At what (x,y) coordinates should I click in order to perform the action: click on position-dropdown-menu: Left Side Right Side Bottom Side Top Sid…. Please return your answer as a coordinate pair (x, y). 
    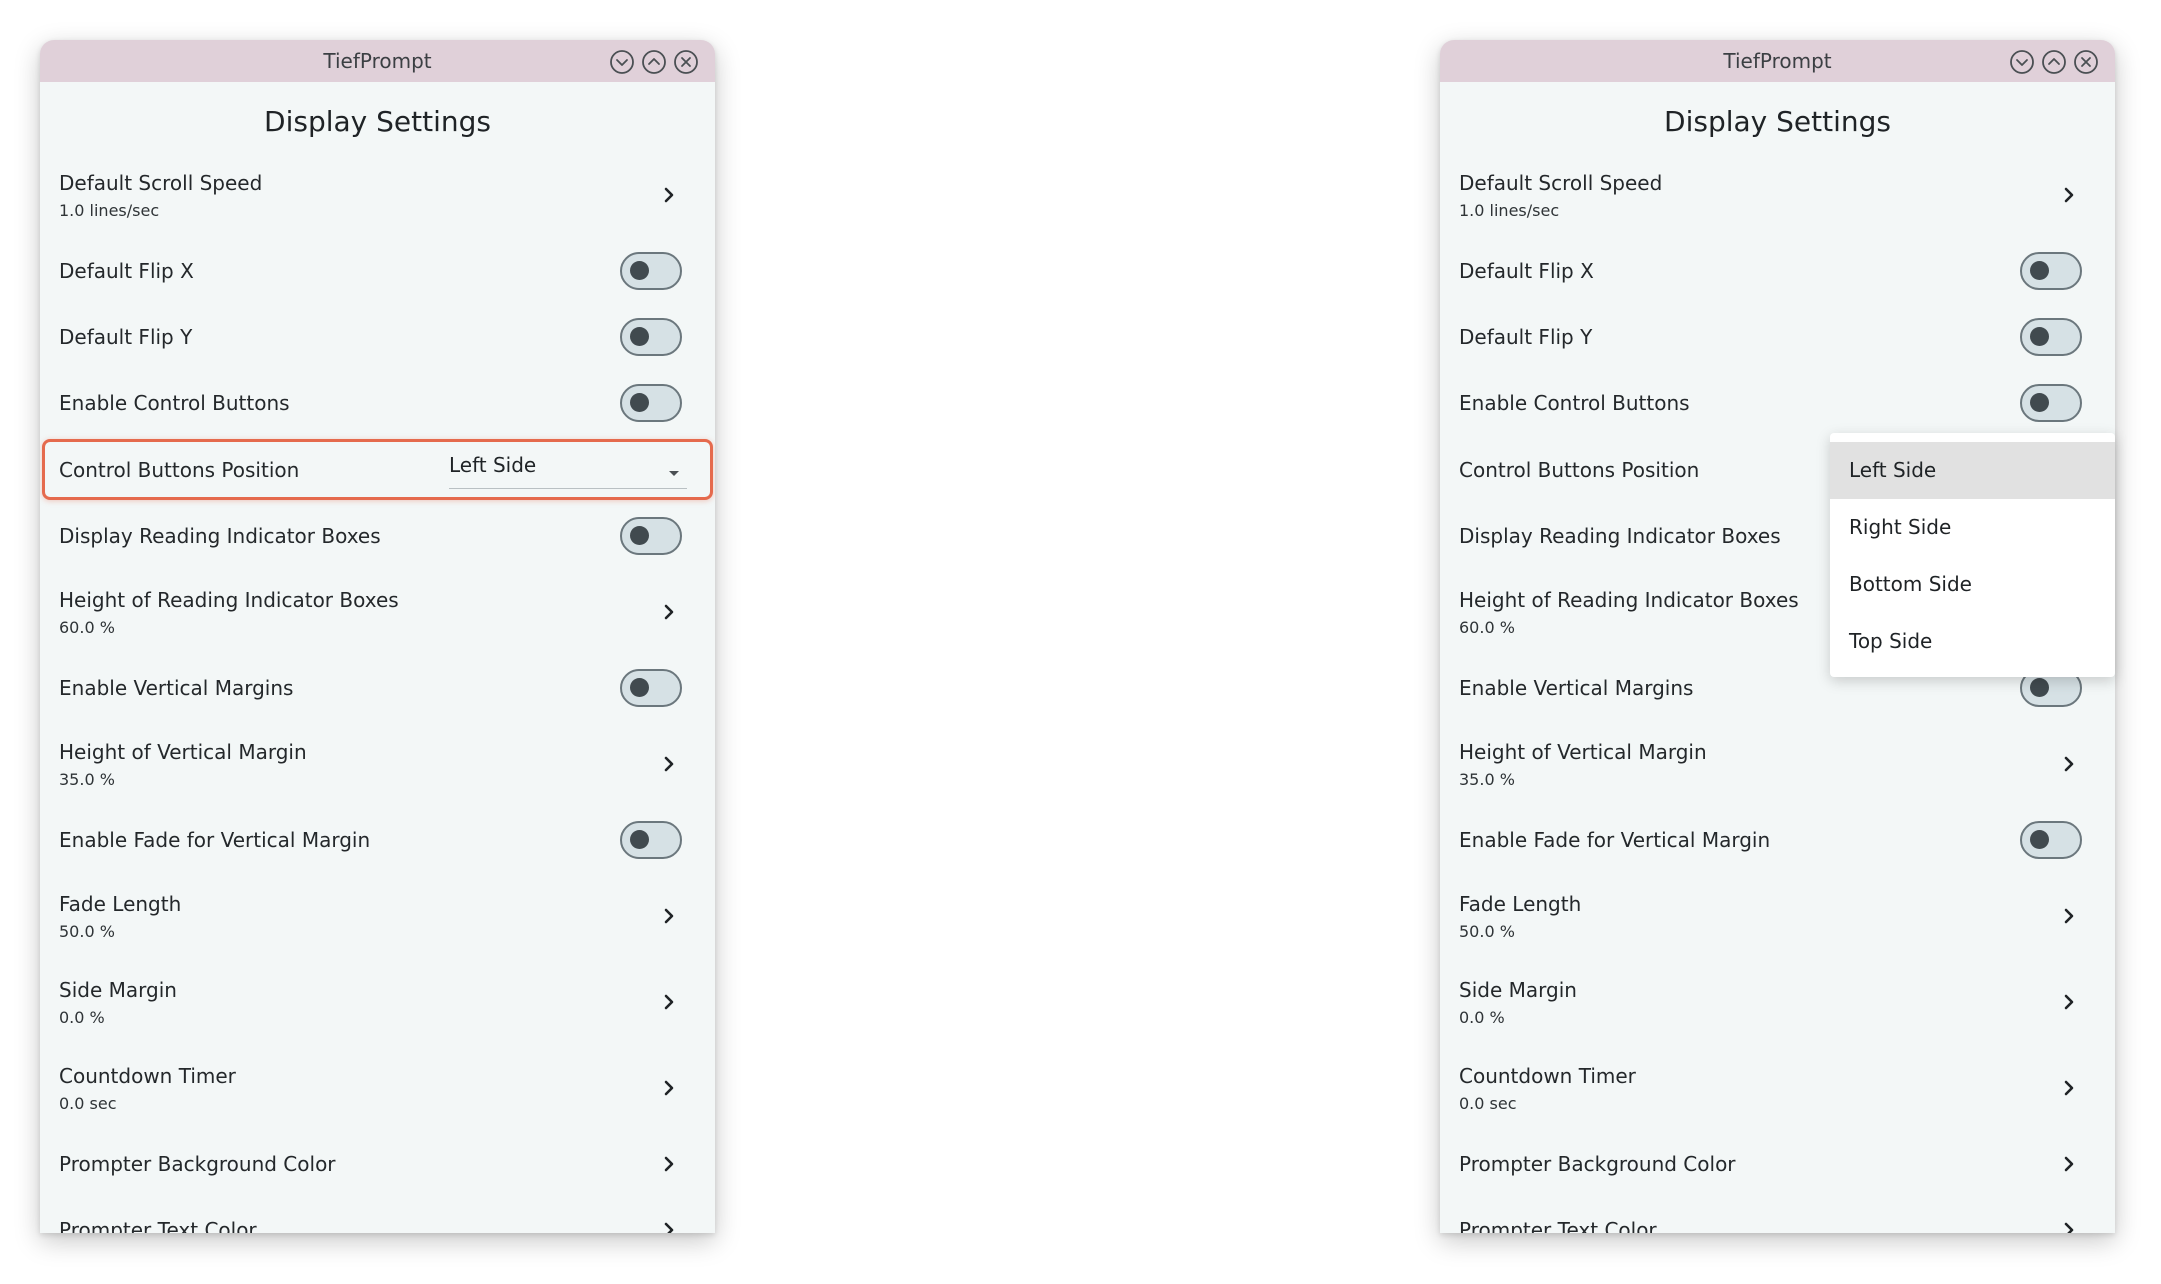
    Looking at the image, I should click on (1972, 555).